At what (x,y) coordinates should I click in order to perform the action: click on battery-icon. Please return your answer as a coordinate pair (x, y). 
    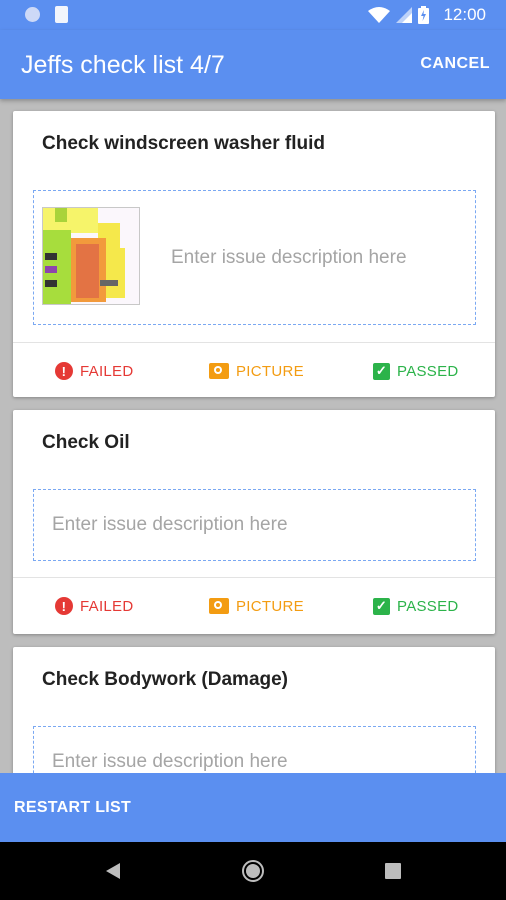
    Looking at the image, I should click on (424, 15).